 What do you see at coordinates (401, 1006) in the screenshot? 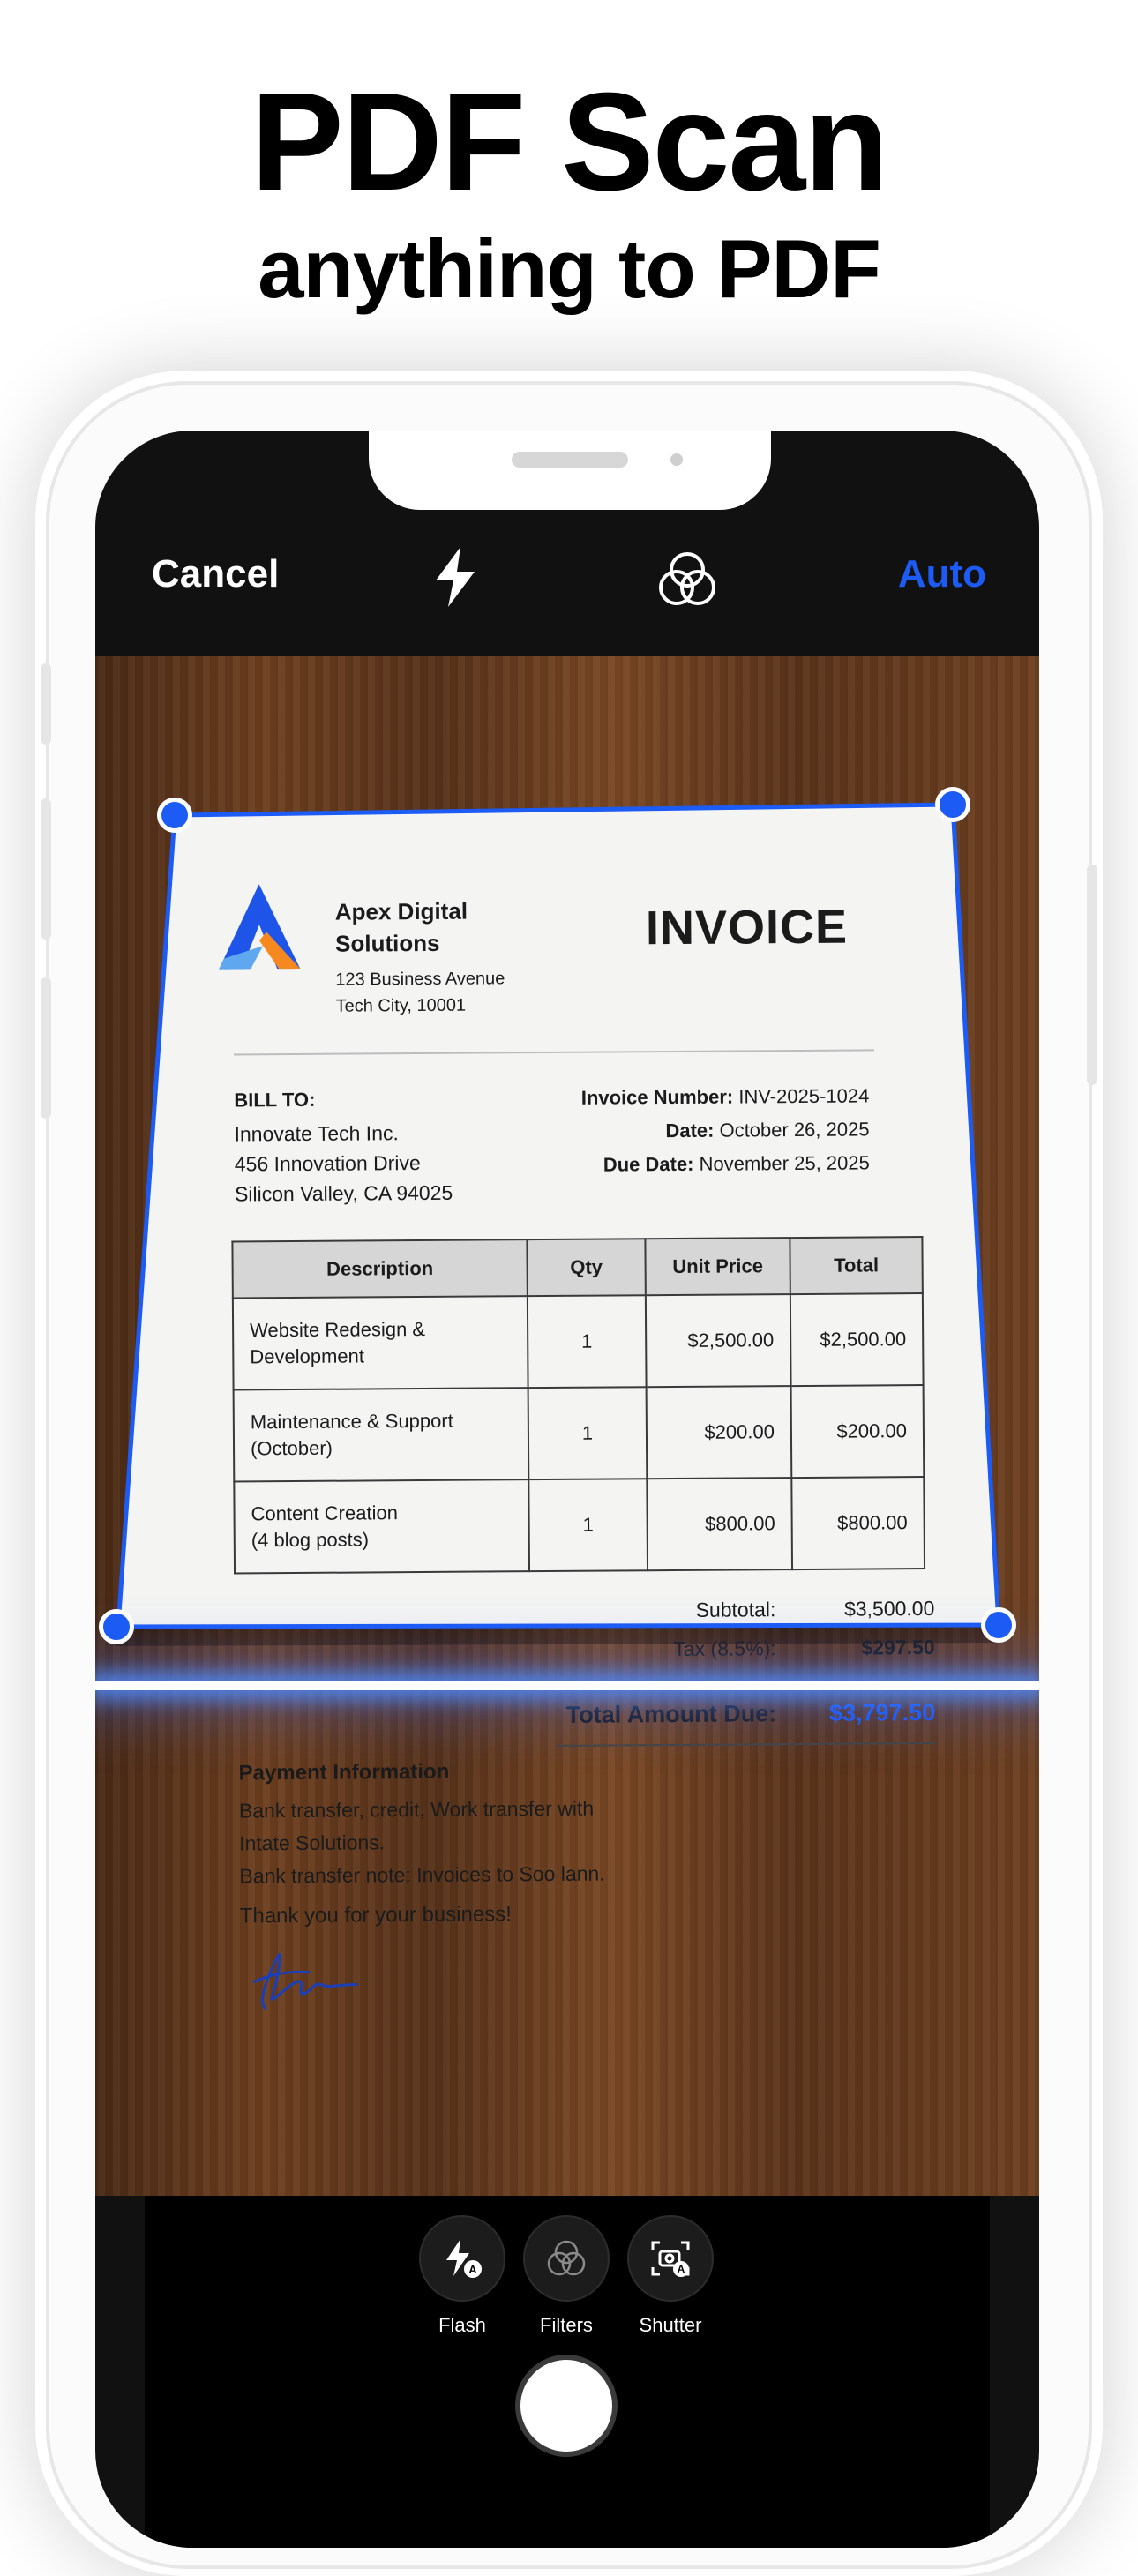
I see `address-line: Tech City, 10001` at bounding box center [401, 1006].